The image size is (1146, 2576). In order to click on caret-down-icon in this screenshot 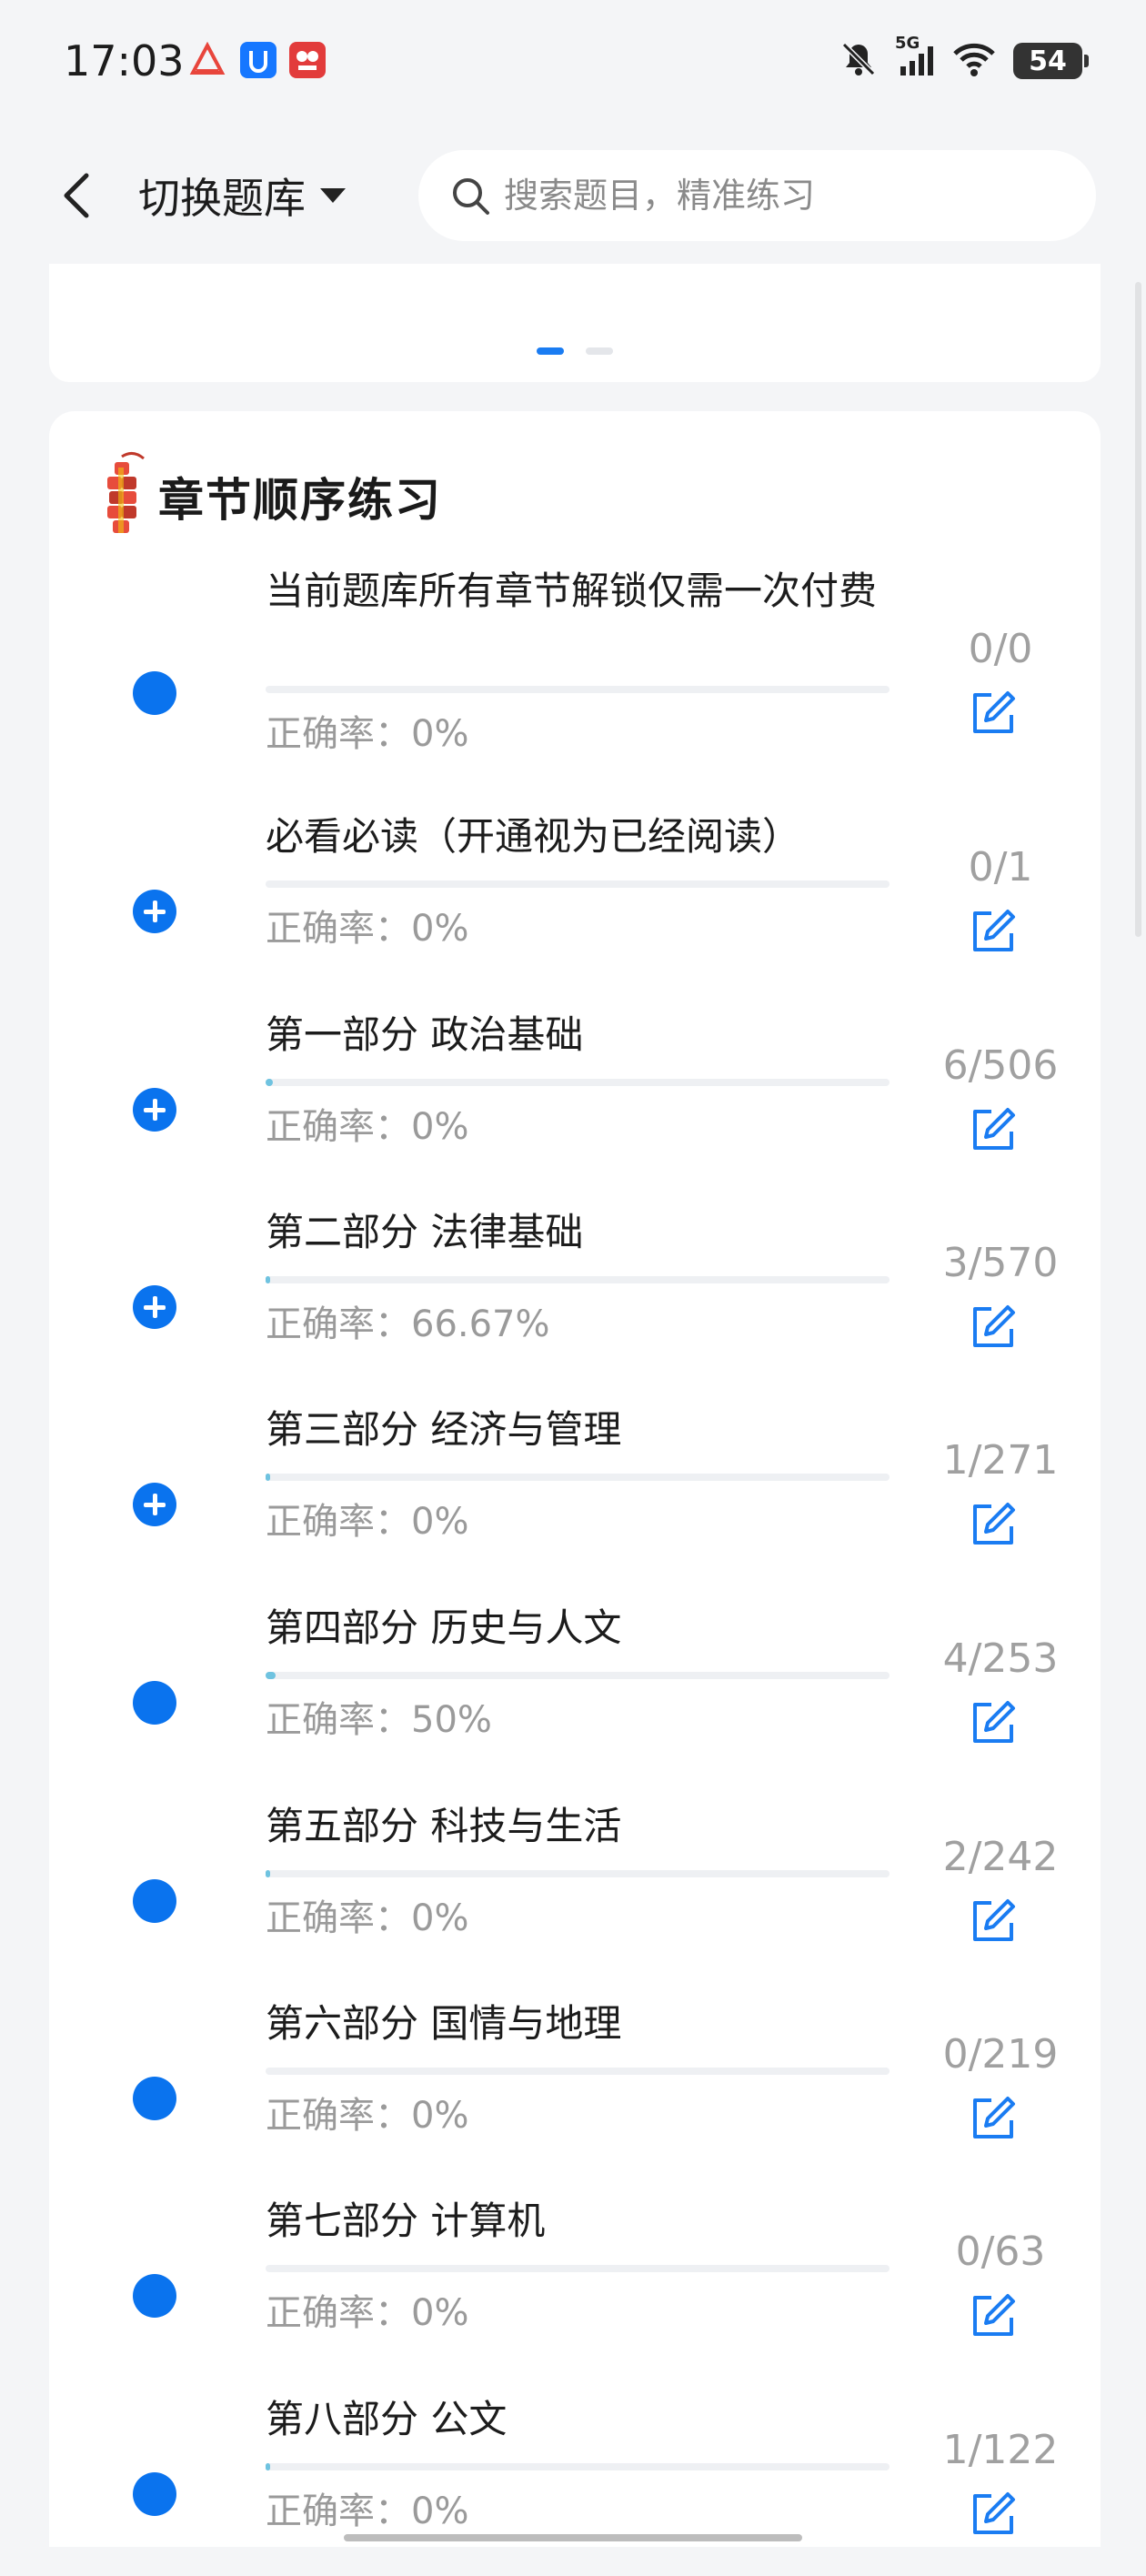, I will do `click(333, 195)`.